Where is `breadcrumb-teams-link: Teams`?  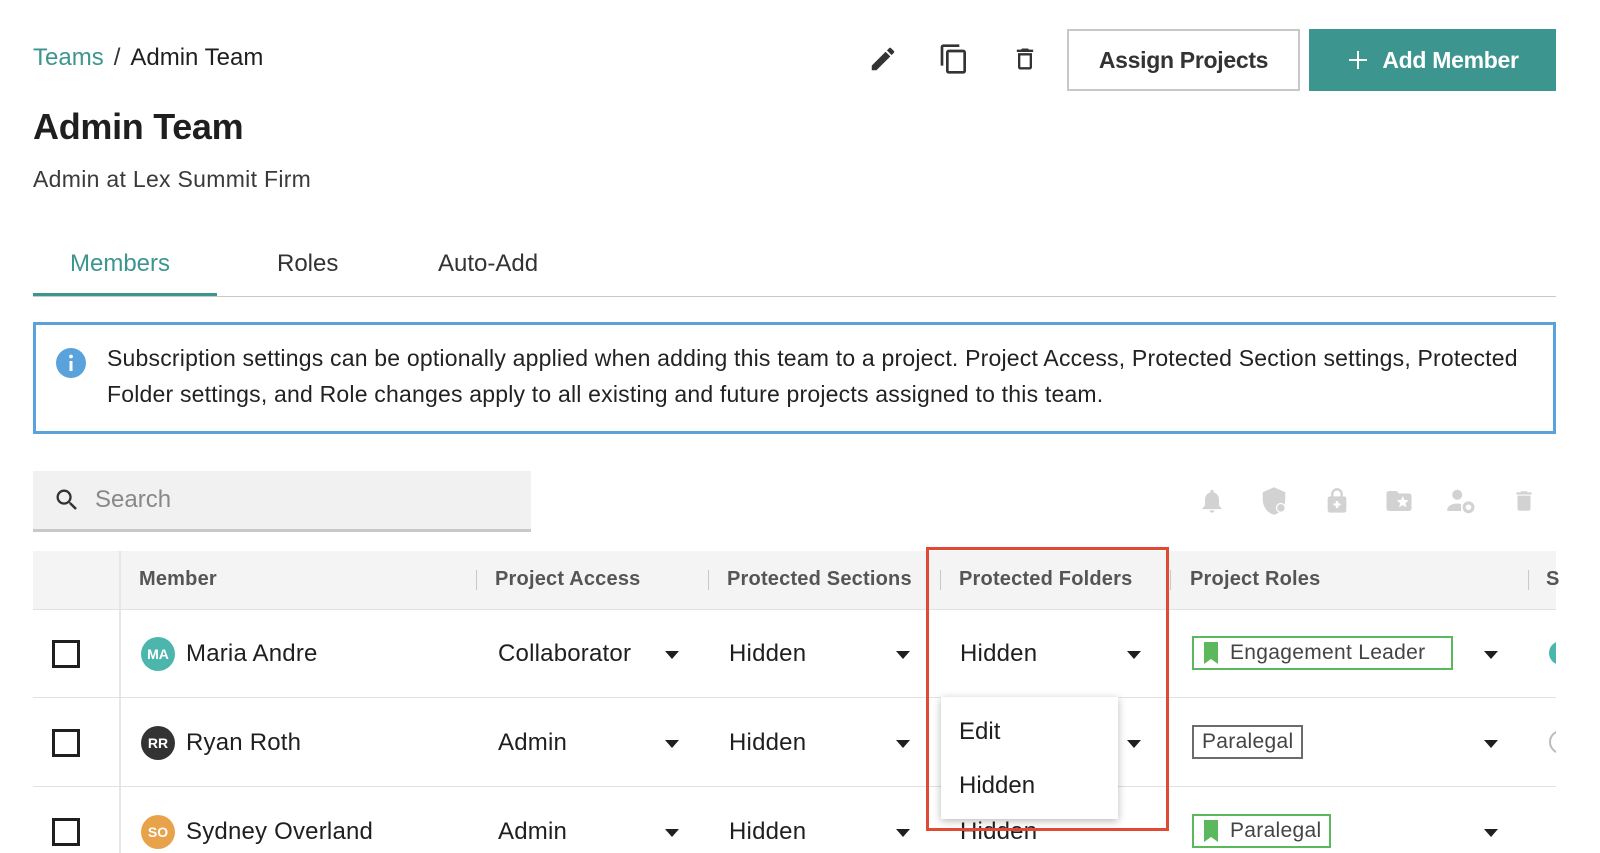
breadcrumb-teams-link: Teams is located at coordinates (68, 58).